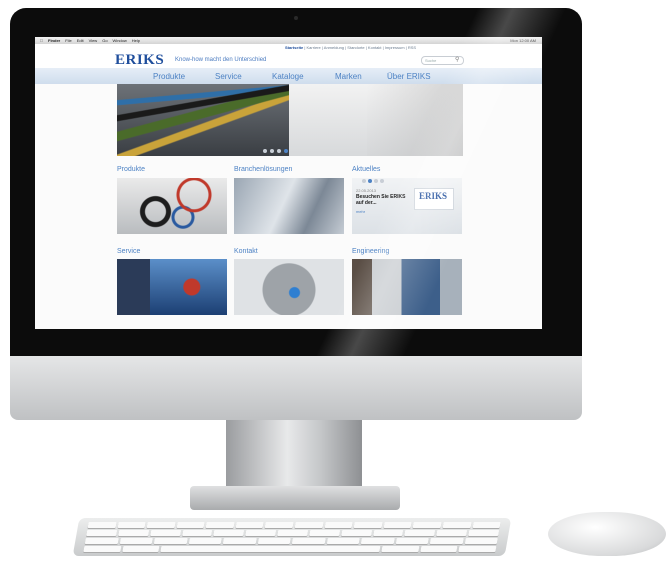 This screenshot has width=670, height=561. What do you see at coordinates (172, 206) in the screenshot?
I see `tile-produkte-image` at bounding box center [172, 206].